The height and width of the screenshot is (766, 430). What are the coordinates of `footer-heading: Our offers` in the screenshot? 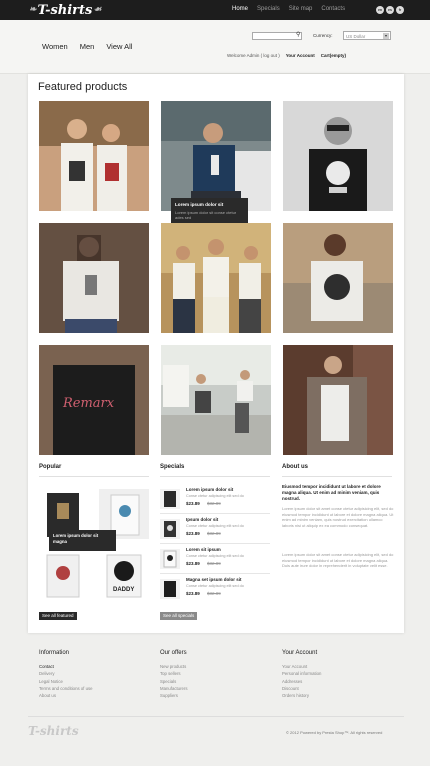 It's located at (173, 653).